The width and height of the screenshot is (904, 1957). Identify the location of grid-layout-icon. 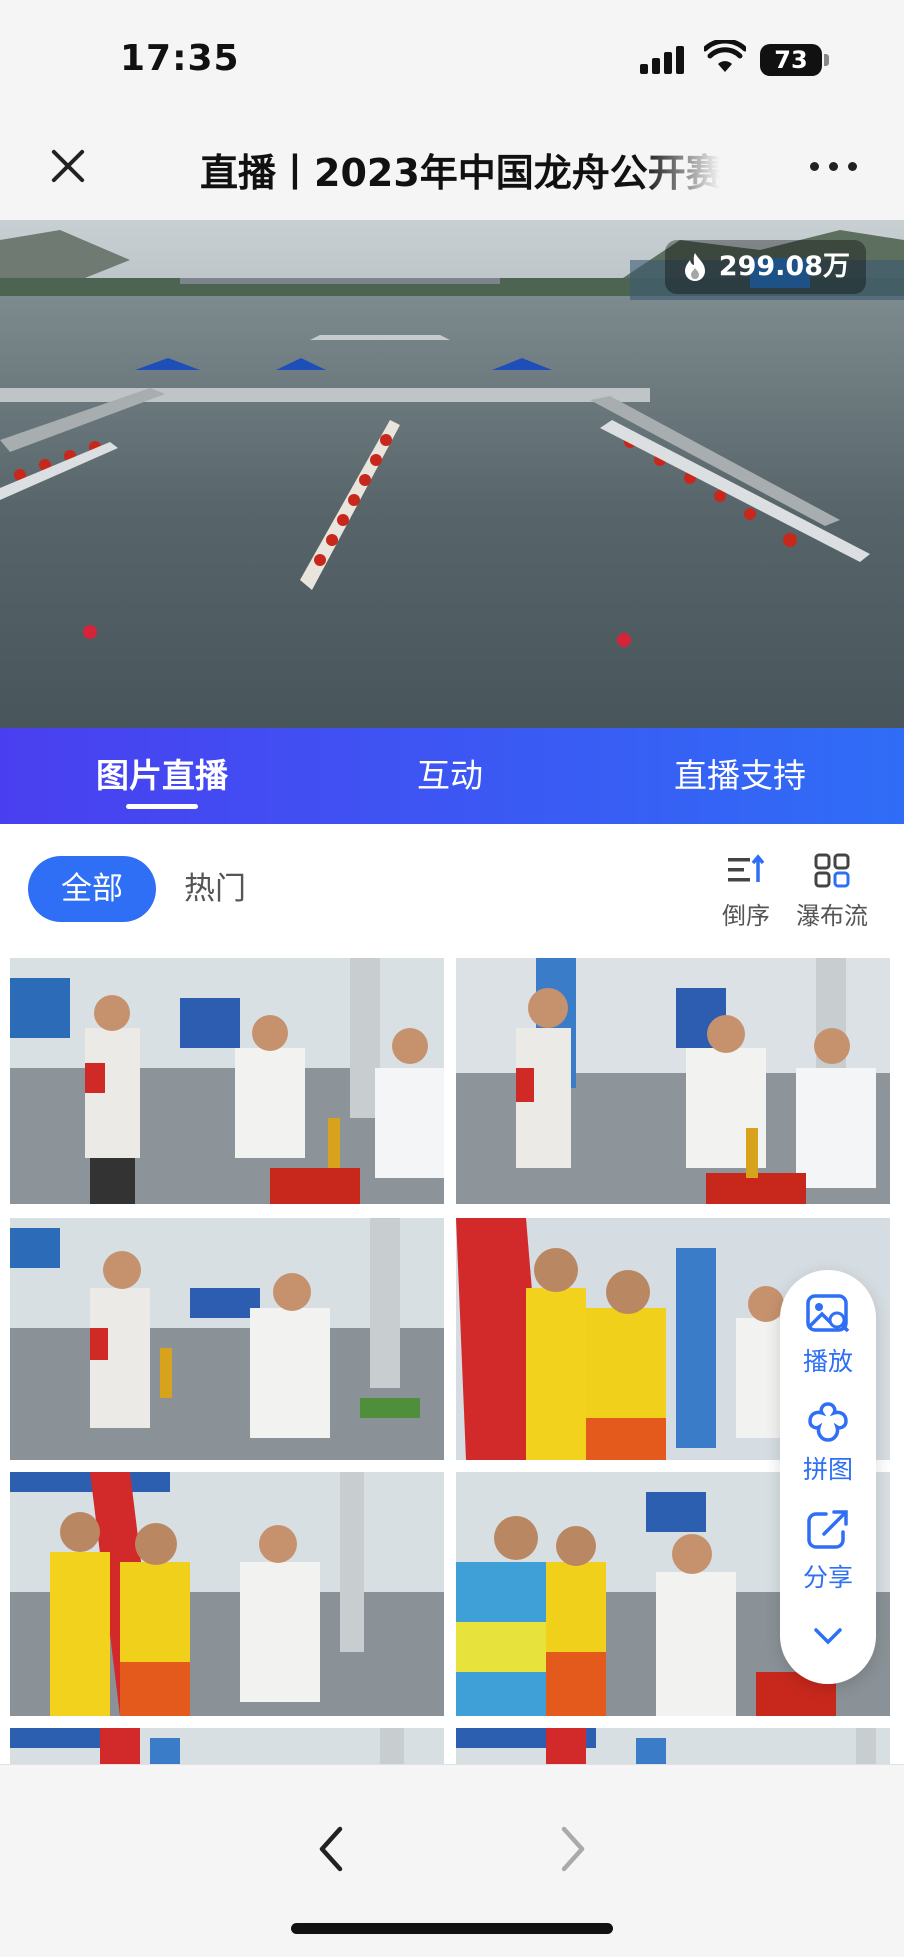
(832, 870).